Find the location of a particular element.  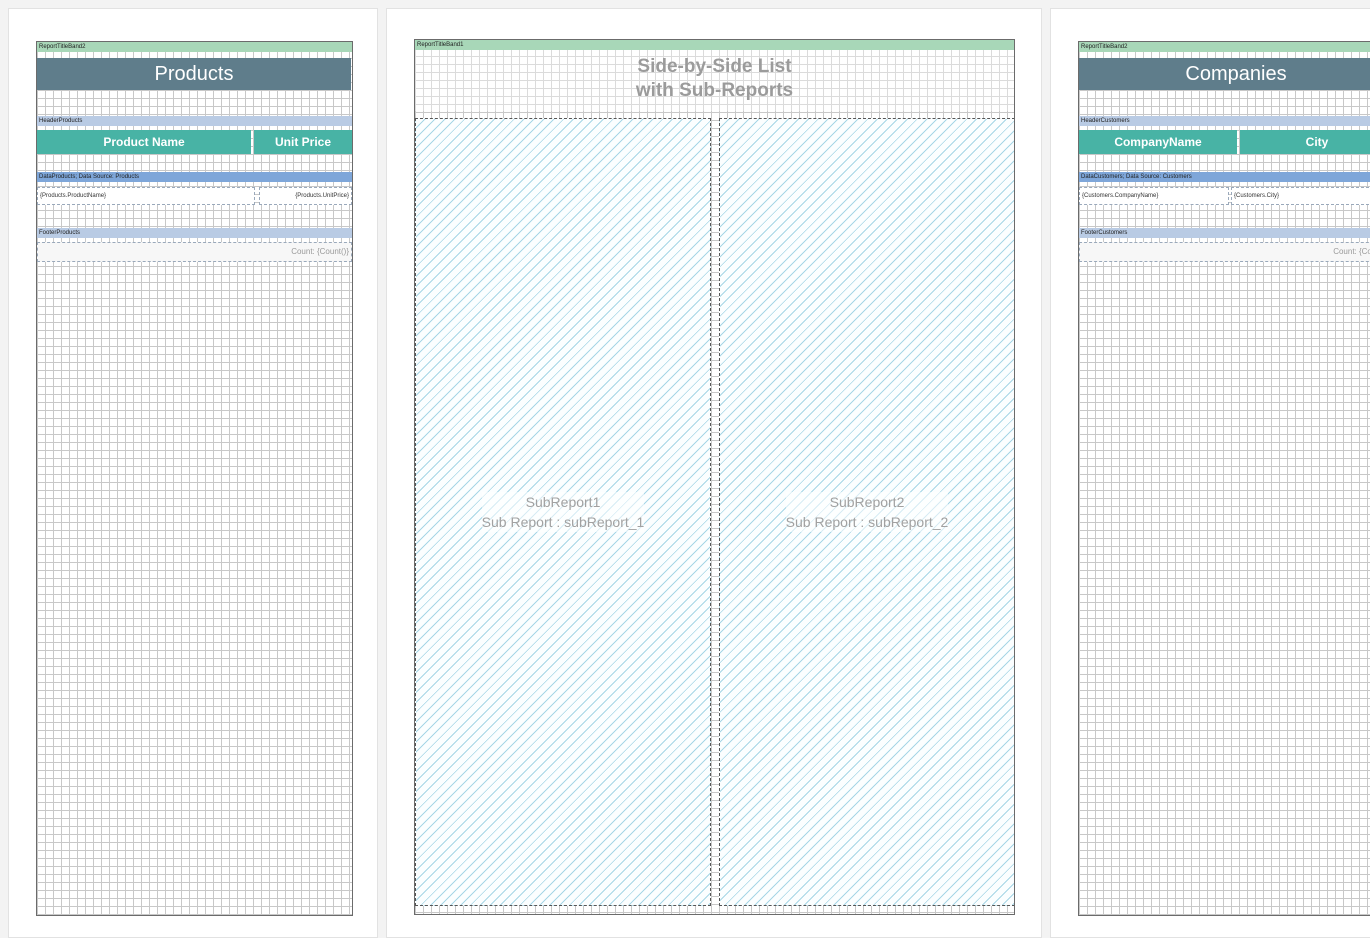

footer-band-label: FooterProducts is located at coordinates (194, 233).